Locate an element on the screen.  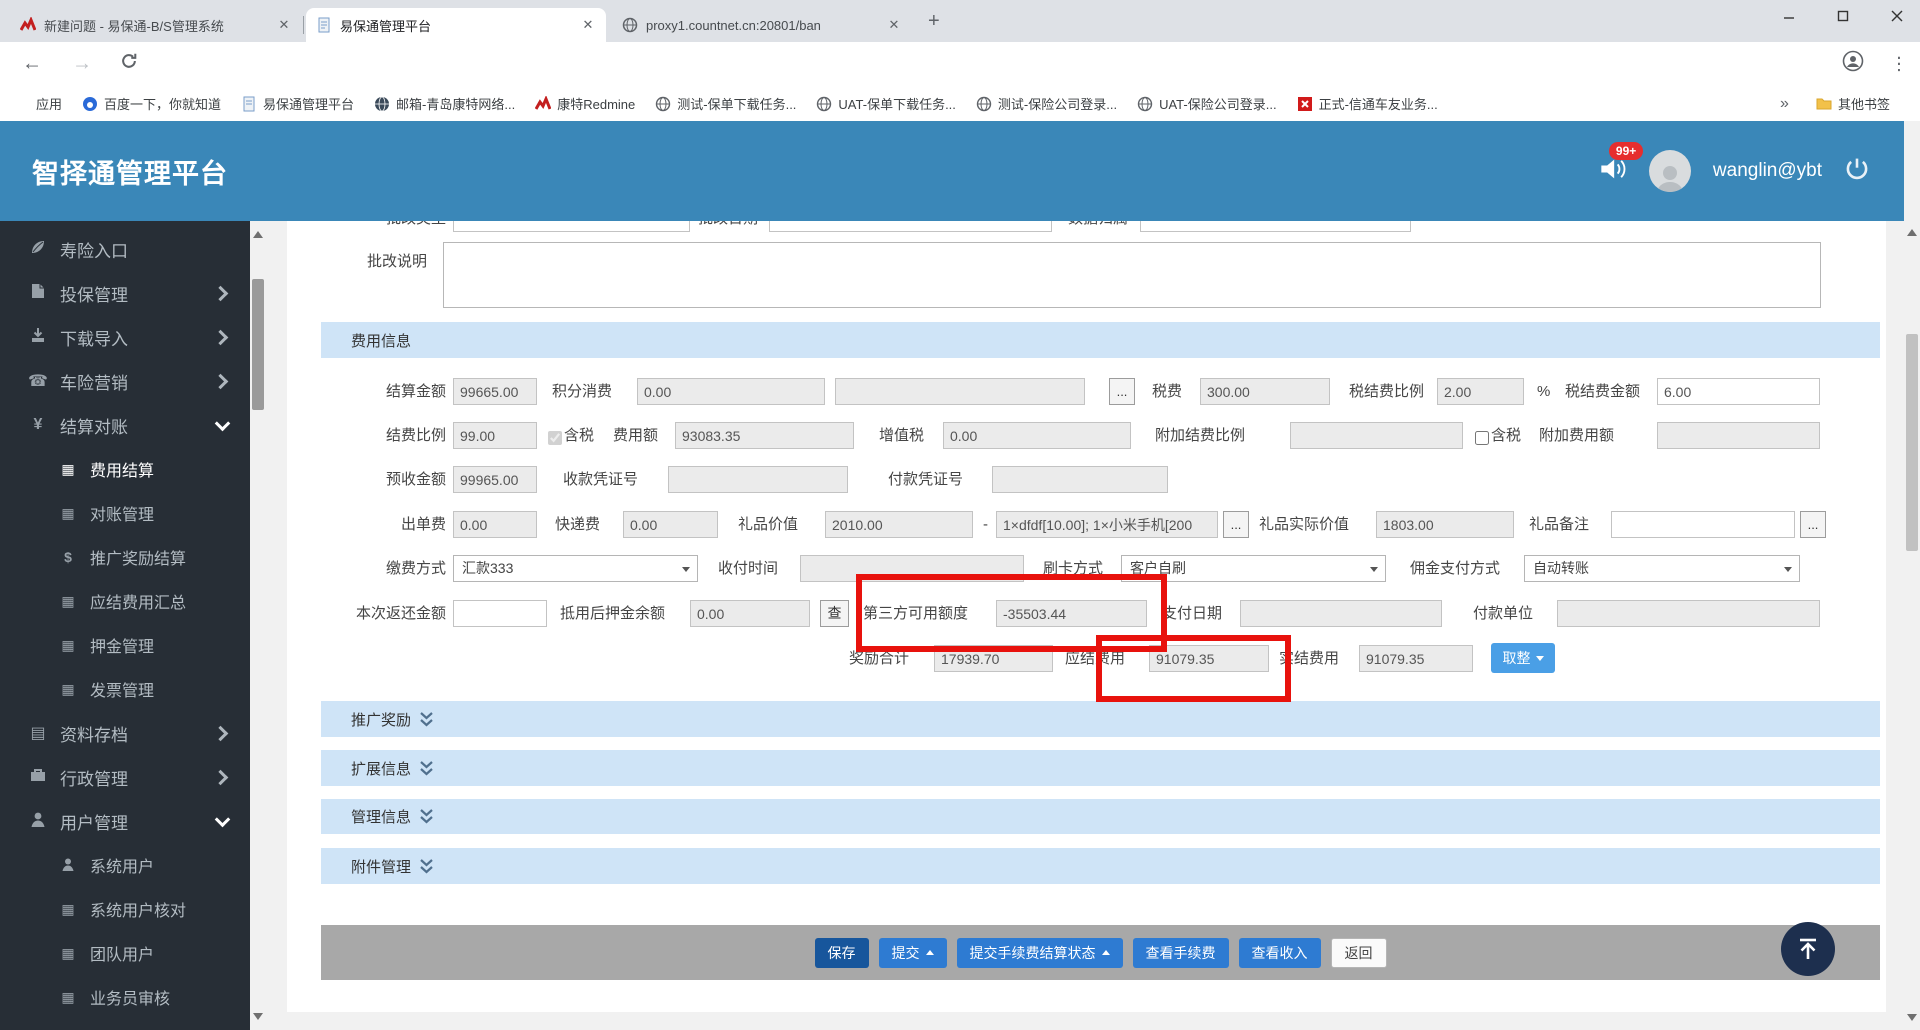
actual-fee-input is located at coordinates (1416, 658).